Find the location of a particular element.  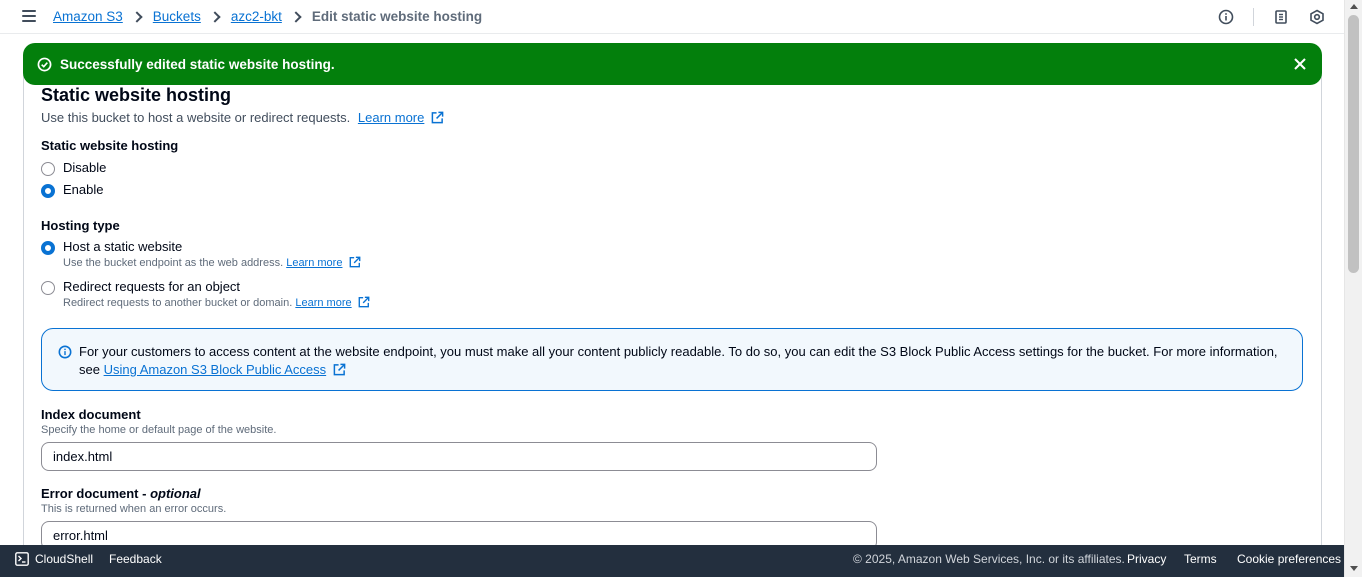

terms-link: Terms is located at coordinates (1200, 559).